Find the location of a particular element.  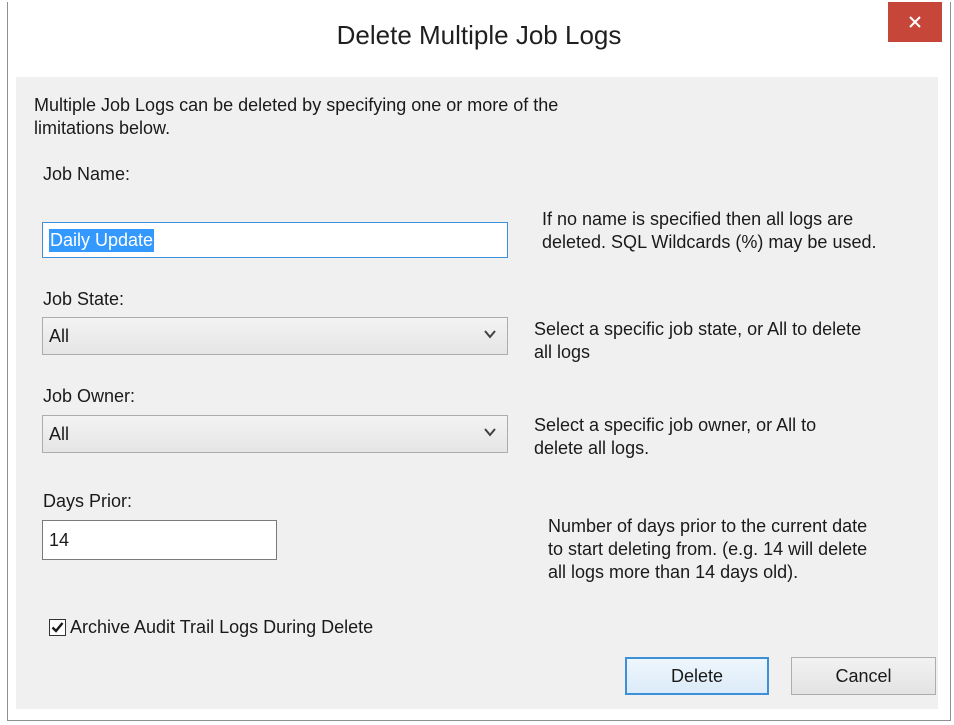

job-name-label: Job Name: is located at coordinates (87, 174).